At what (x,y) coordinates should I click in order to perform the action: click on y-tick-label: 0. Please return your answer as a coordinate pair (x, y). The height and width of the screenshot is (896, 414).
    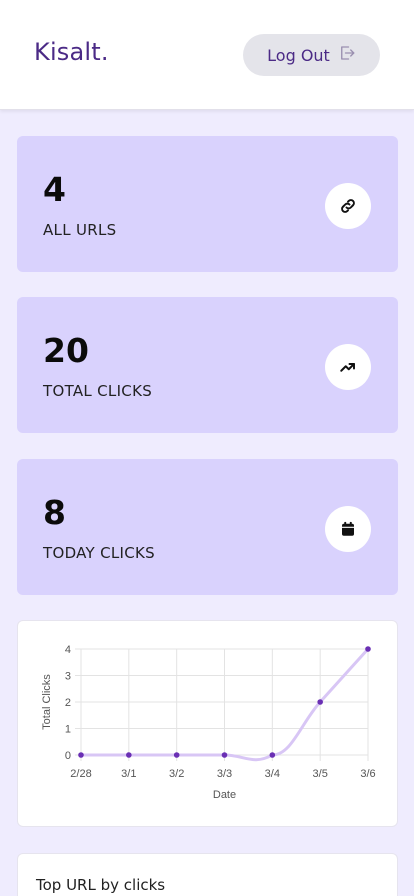
    Looking at the image, I should click on (68, 756).